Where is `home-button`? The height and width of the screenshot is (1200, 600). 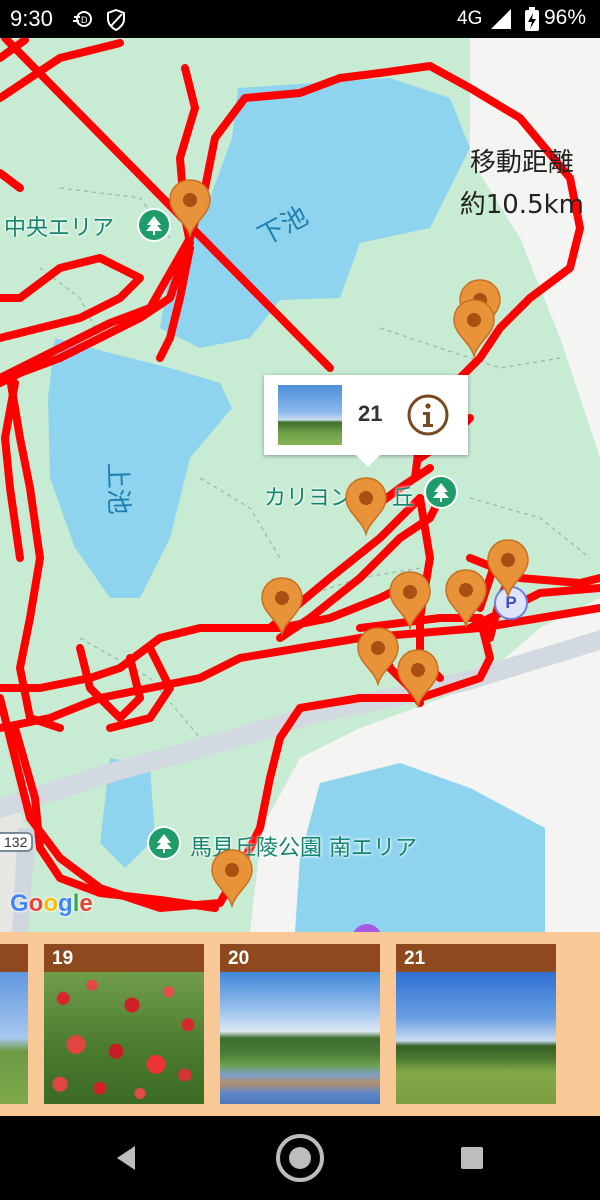 home-button is located at coordinates (300, 1158).